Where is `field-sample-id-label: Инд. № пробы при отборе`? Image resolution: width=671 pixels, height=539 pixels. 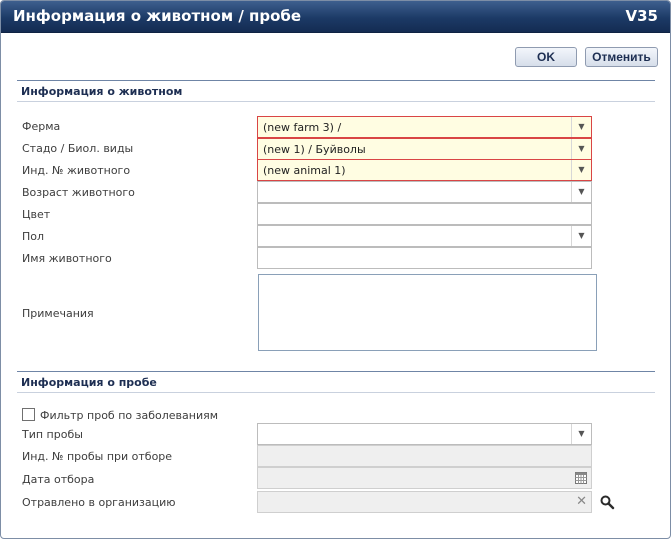 field-sample-id-label: Инд. № пробы при отборе is located at coordinates (97, 456).